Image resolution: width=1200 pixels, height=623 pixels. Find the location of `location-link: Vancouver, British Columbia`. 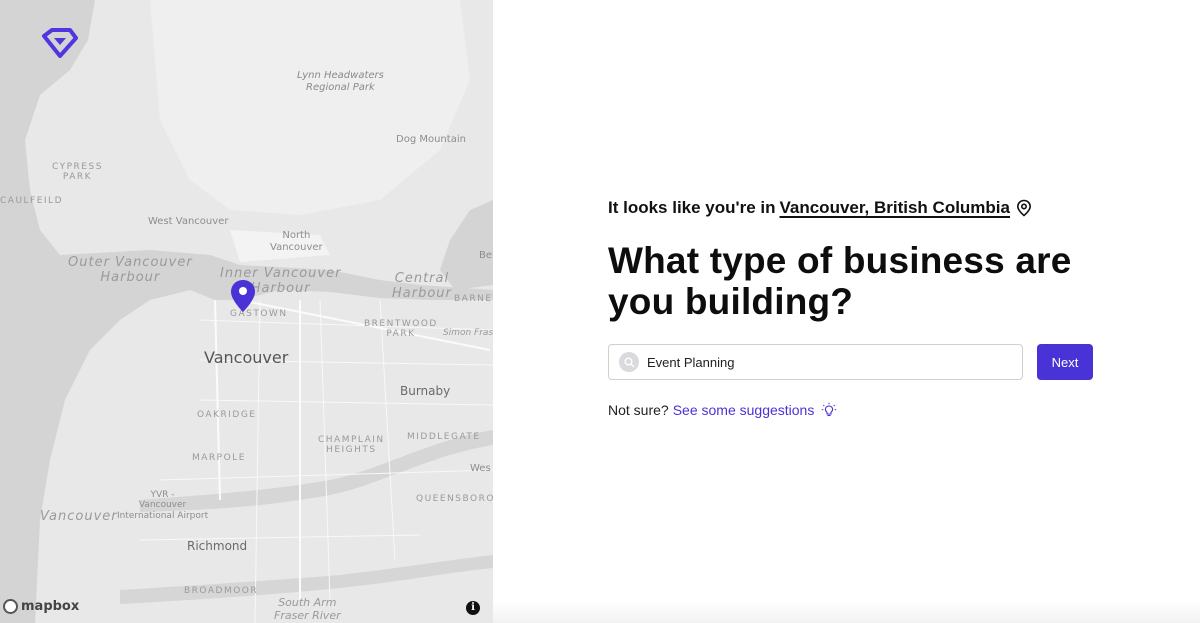

location-link: Vancouver, British Columbia is located at coordinates (894, 208).